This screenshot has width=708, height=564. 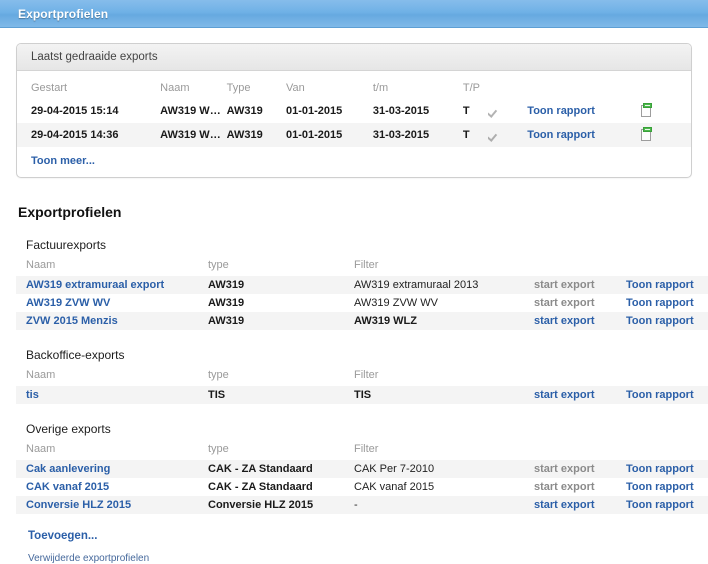 I want to click on cell-naam: Cak aanlevering, so click(x=112, y=469).